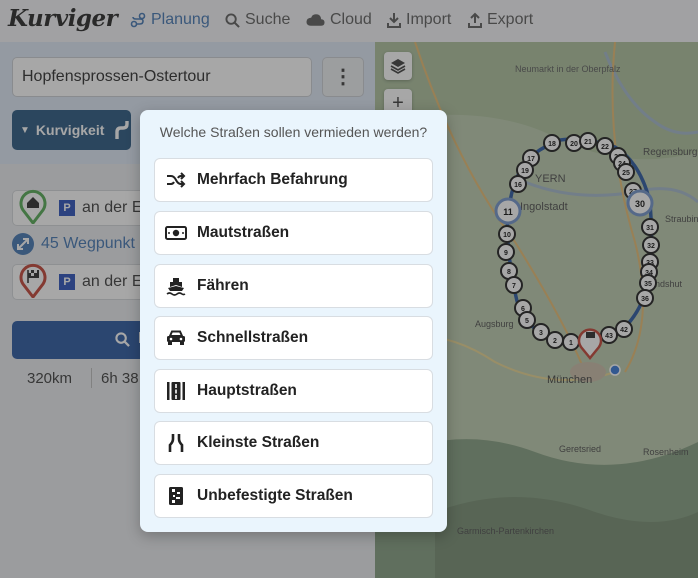 The image size is (698, 578). I want to click on option-label: Schnellstraßen, so click(253, 337).